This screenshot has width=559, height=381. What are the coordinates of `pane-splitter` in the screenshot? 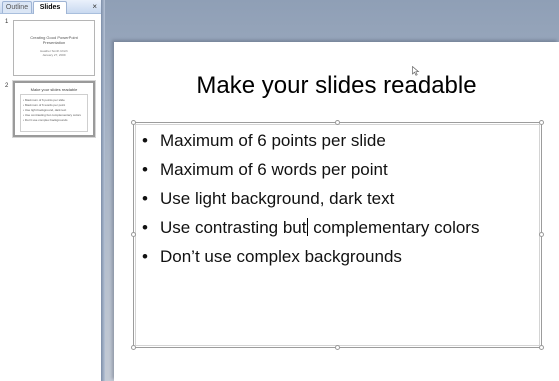 It's located at (103, 190).